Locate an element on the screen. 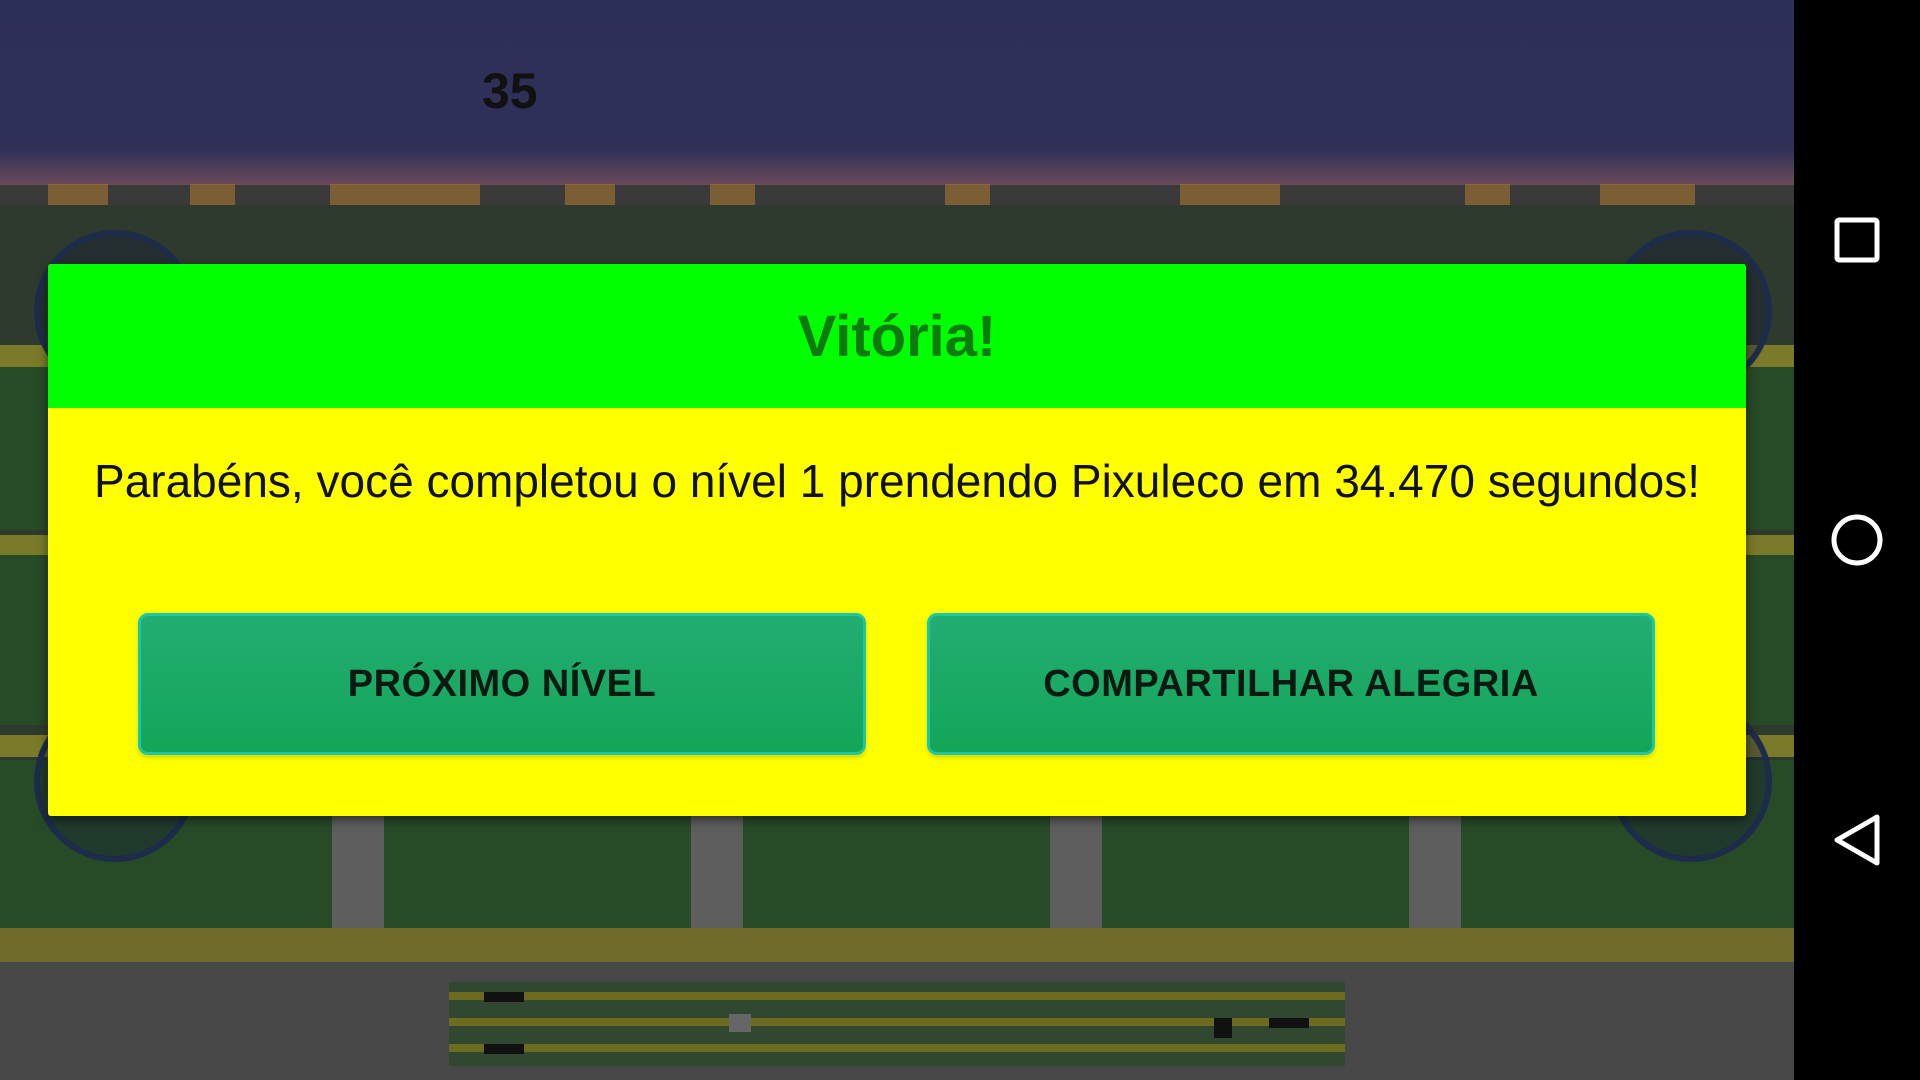 The image size is (1920, 1080). recents-square-icon is located at coordinates (1857, 240).